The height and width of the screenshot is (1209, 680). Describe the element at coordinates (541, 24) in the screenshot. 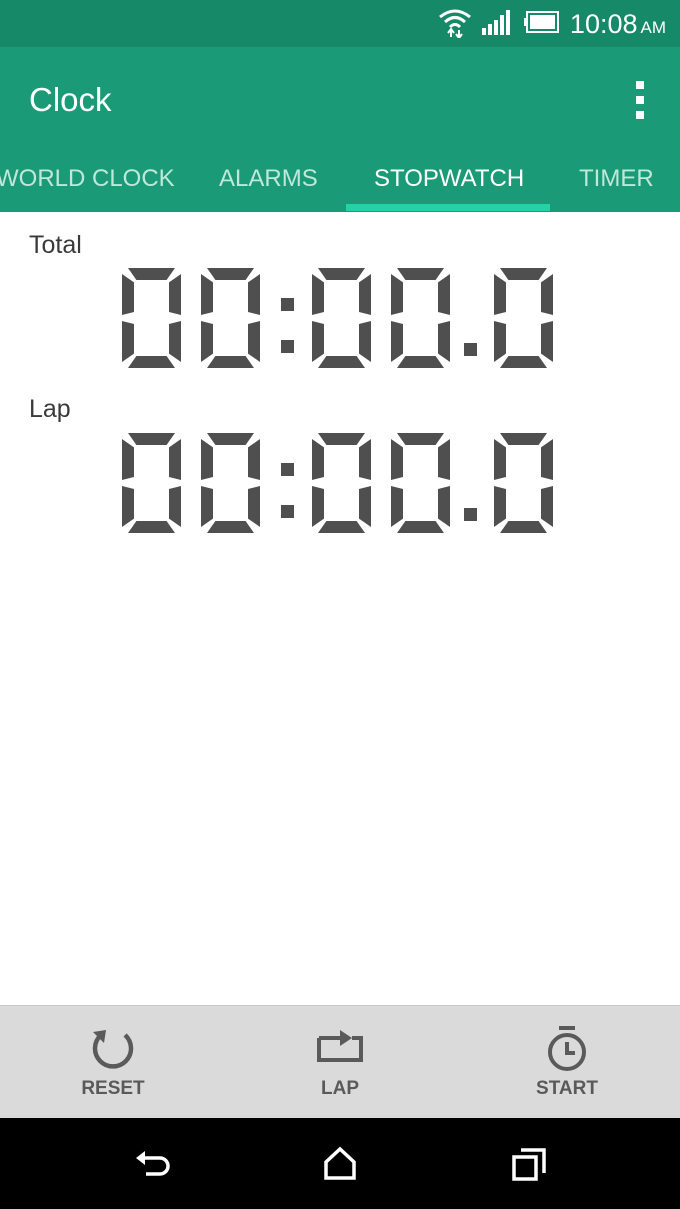

I see `battery-icon` at that location.